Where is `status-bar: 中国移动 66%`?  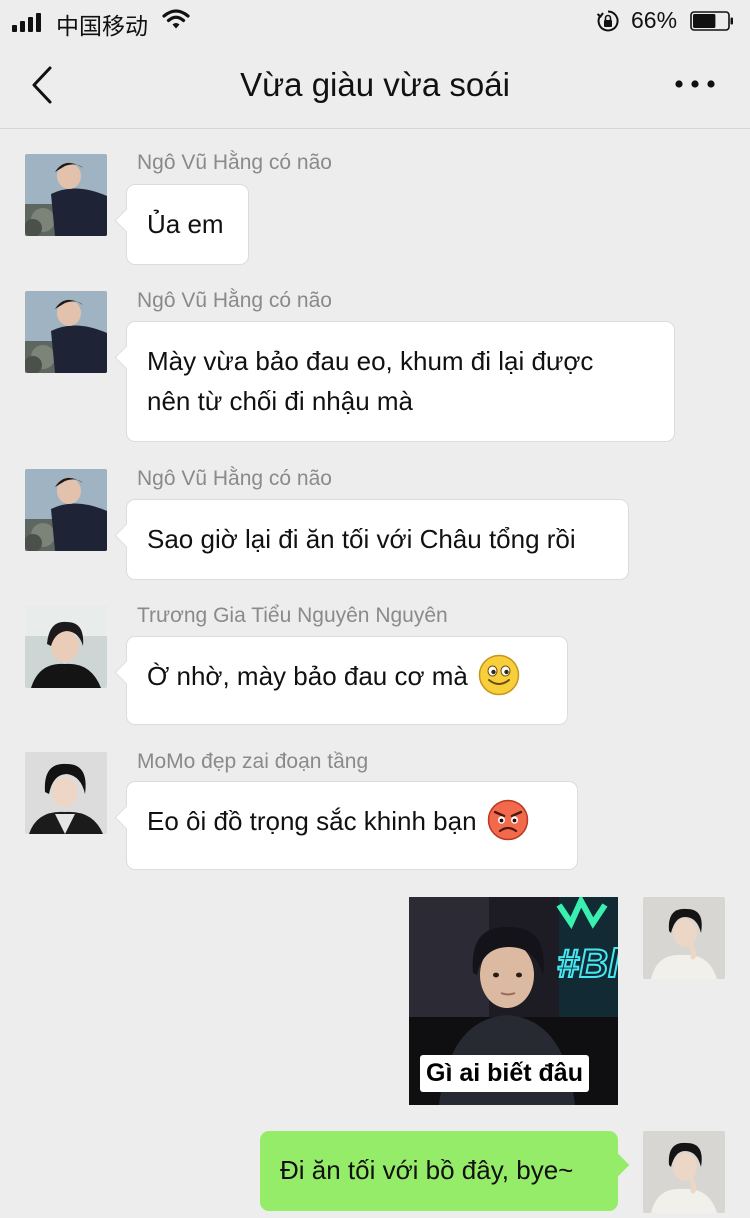
status-bar: 中国移动 66% is located at coordinates (375, 22).